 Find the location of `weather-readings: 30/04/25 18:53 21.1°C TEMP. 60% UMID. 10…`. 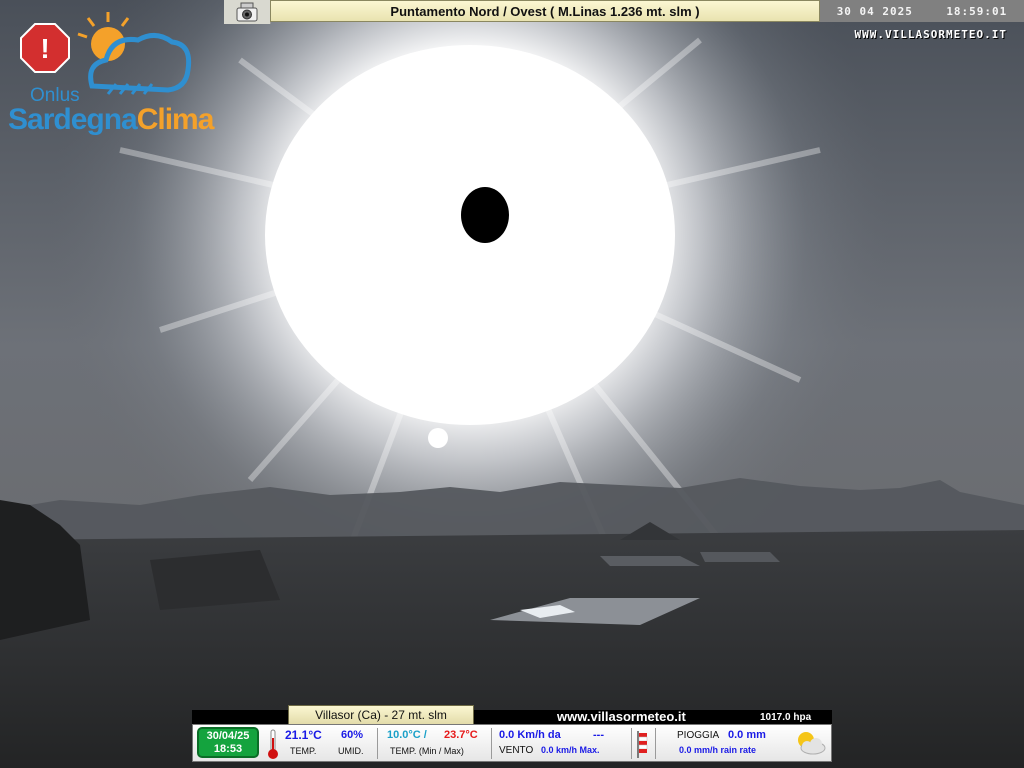

weather-readings: 30/04/25 18:53 21.1°C TEMP. 60% UMID. 10… is located at coordinates (512, 743).